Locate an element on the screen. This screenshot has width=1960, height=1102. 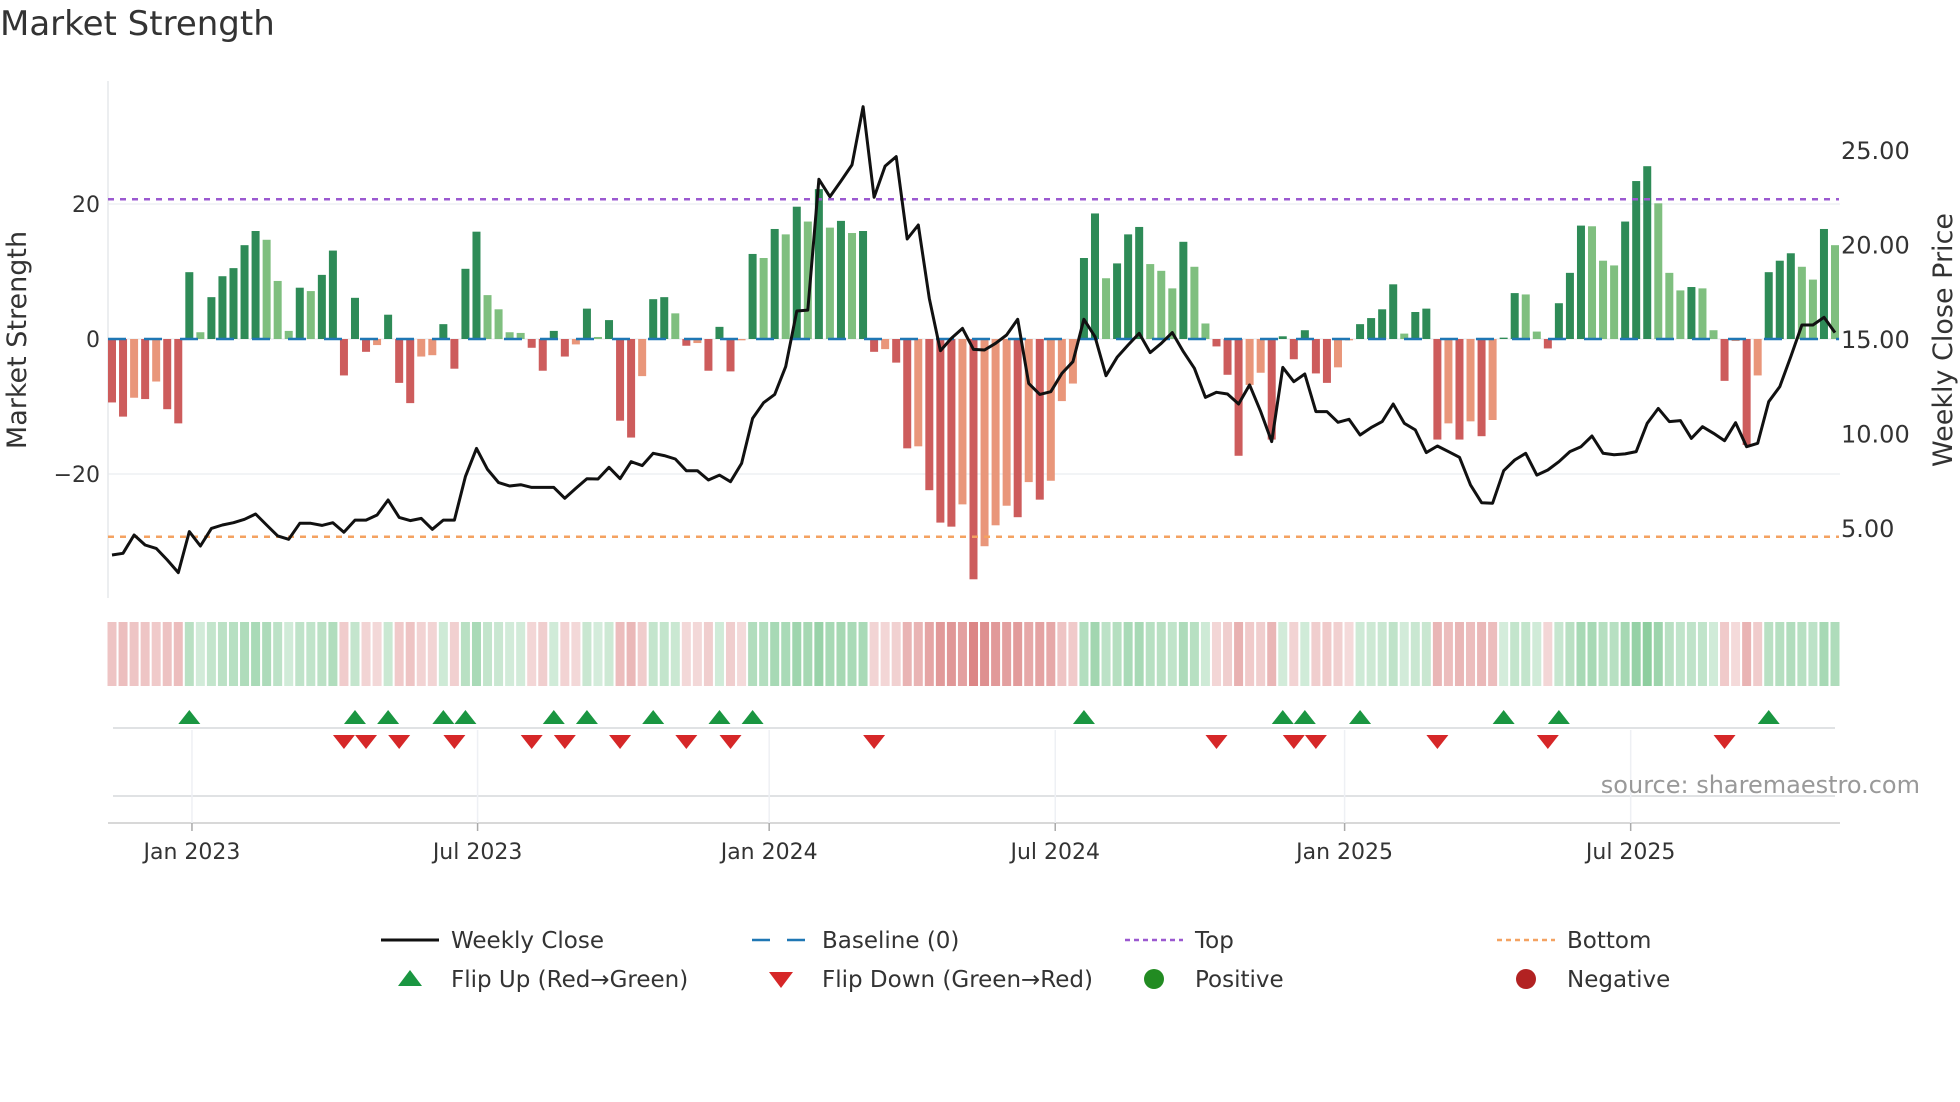
legend-item-top: Top is located at coordinates (1179, 941).